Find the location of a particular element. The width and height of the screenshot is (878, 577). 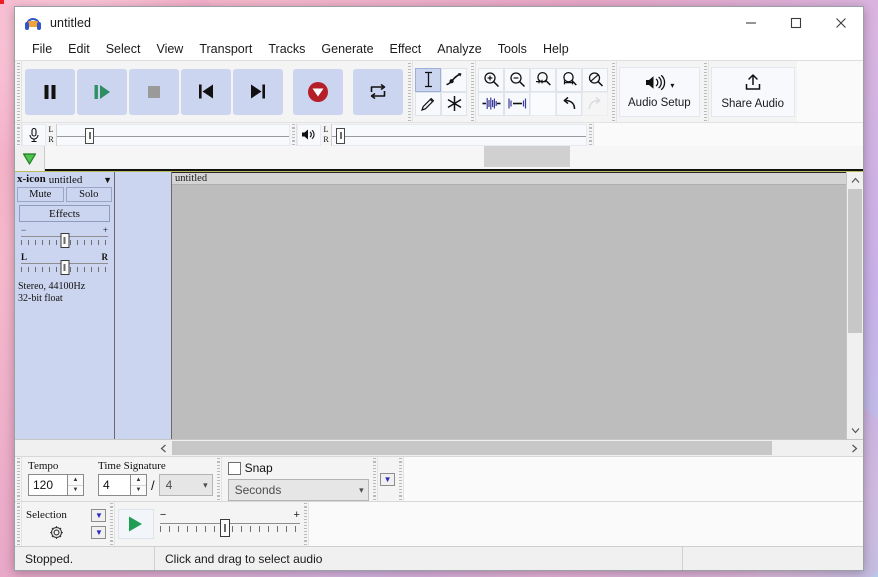

tempo-stepper: ▲ ▼ is located at coordinates (76, 485).